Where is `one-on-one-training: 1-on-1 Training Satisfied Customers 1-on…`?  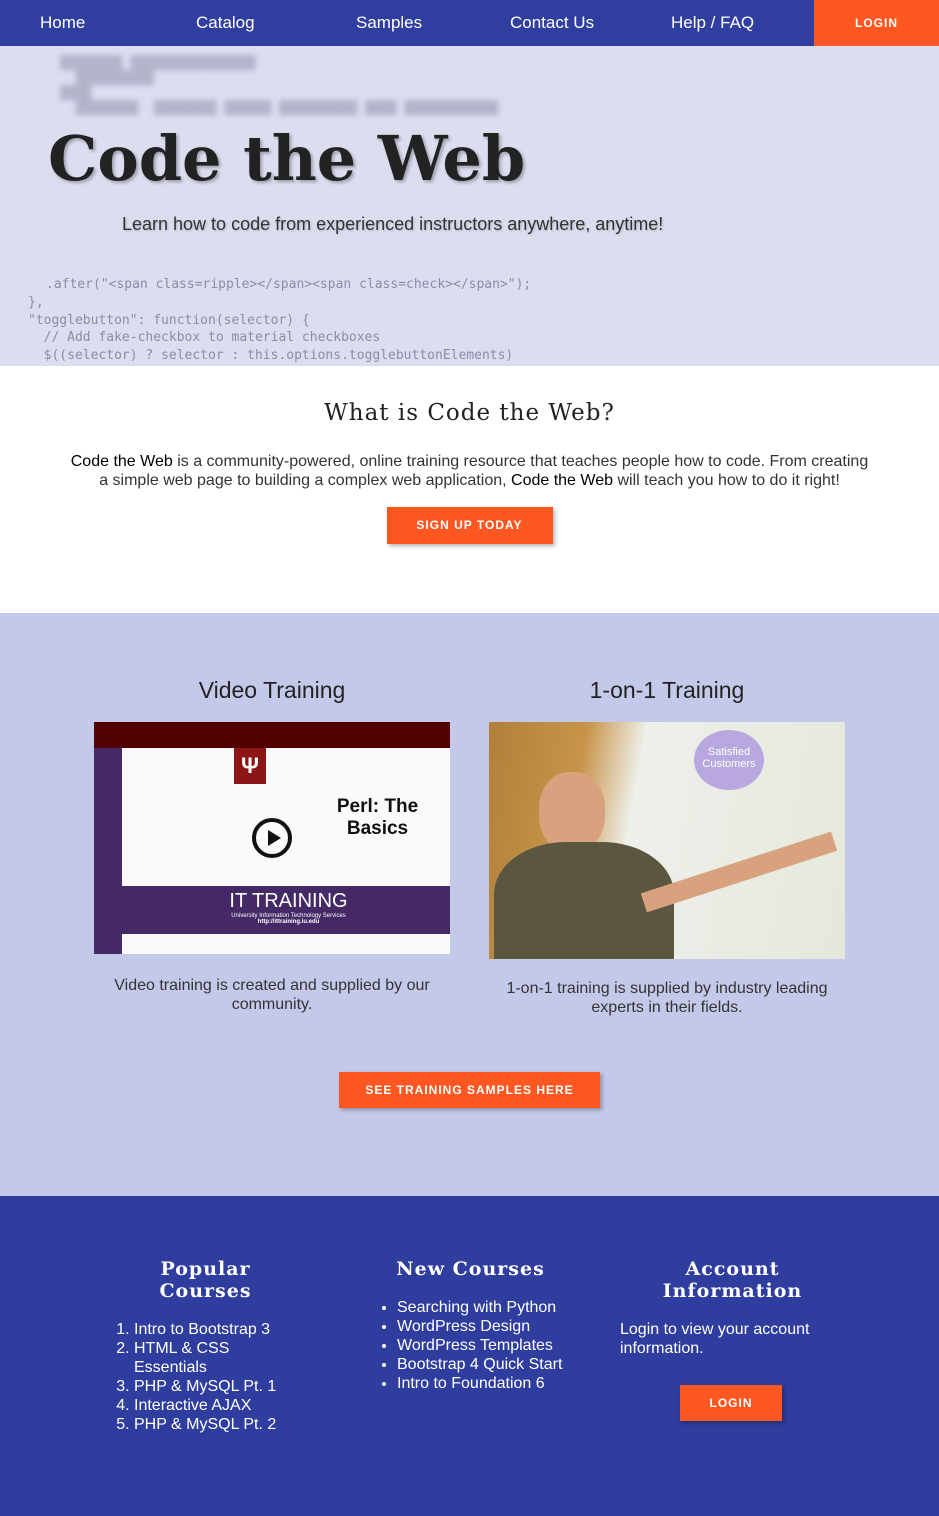 one-on-one-training: 1-on-1 Training Satisfied Customers 1-on… is located at coordinates (667, 847).